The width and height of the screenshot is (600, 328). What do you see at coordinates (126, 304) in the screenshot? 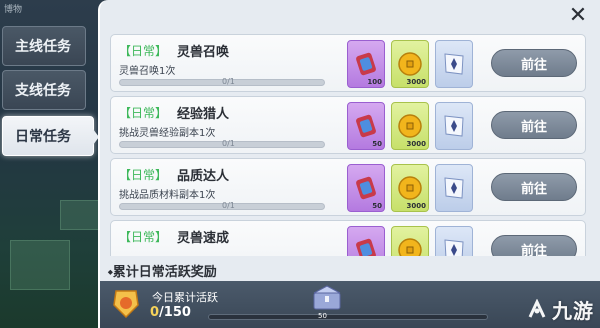
I see `activity-badge-icon` at bounding box center [126, 304].